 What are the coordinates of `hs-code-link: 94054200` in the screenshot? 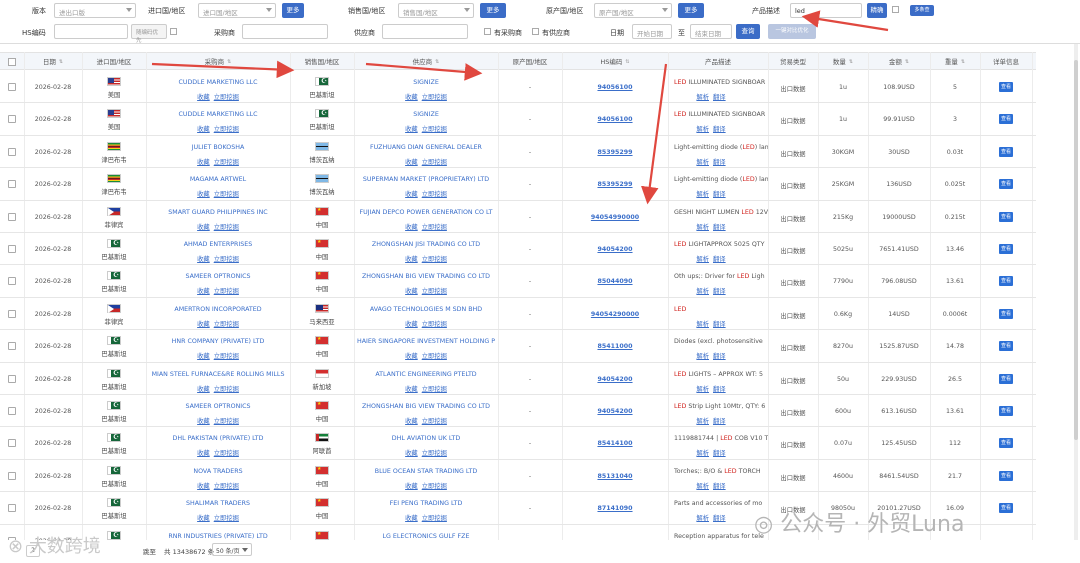 It's located at (615, 379).